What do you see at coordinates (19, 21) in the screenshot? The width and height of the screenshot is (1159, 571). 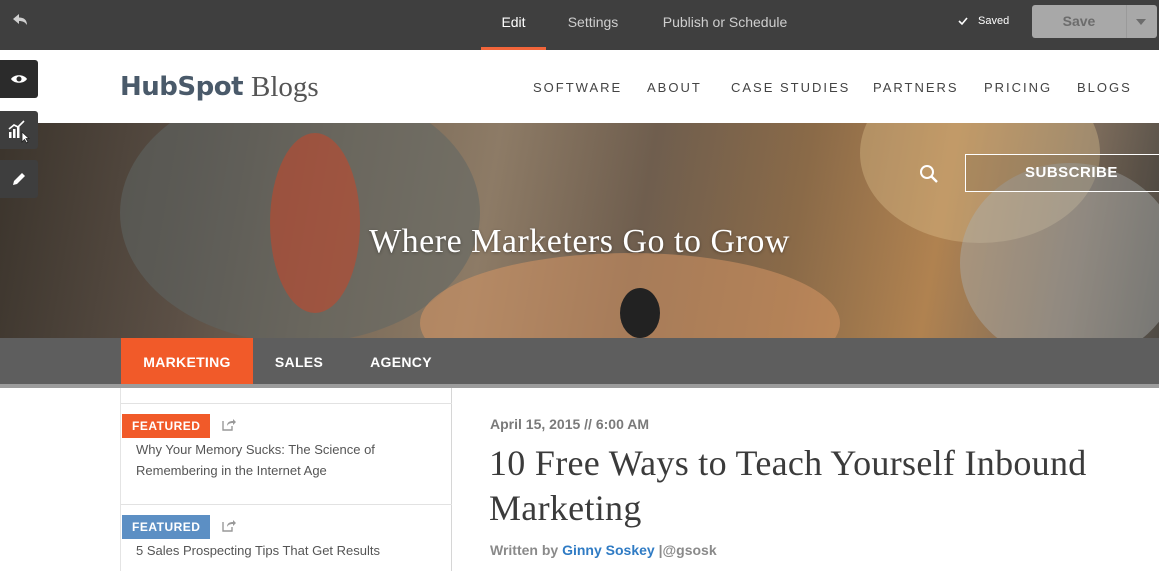 I see `undo-icon` at bounding box center [19, 21].